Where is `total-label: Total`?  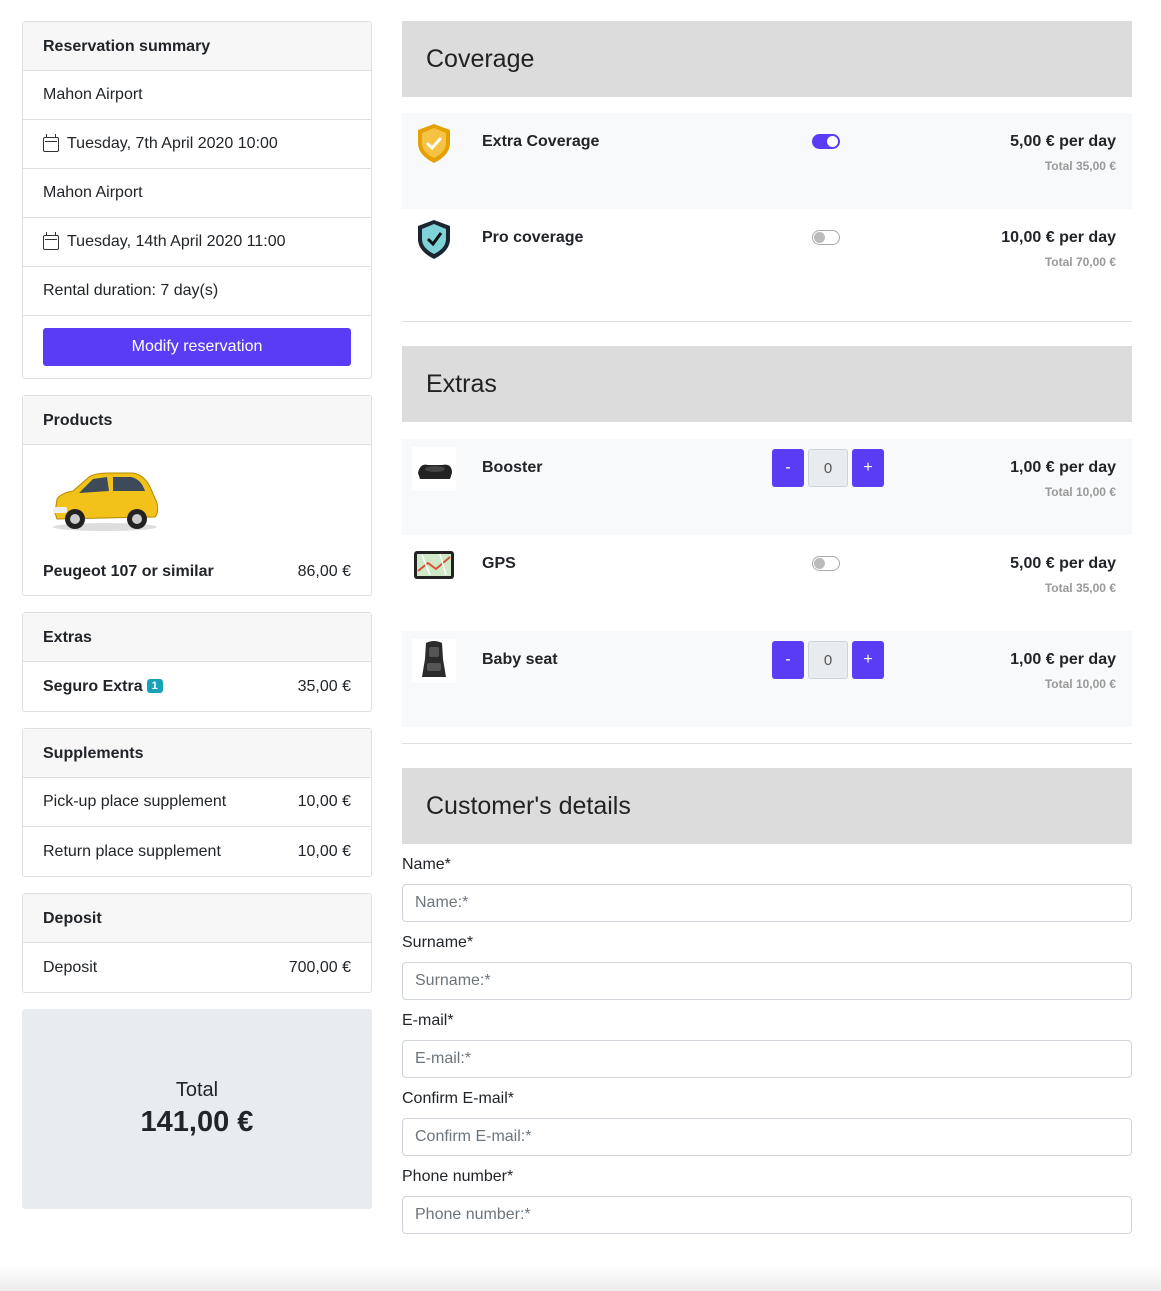
total-label: Total is located at coordinates (197, 1090).